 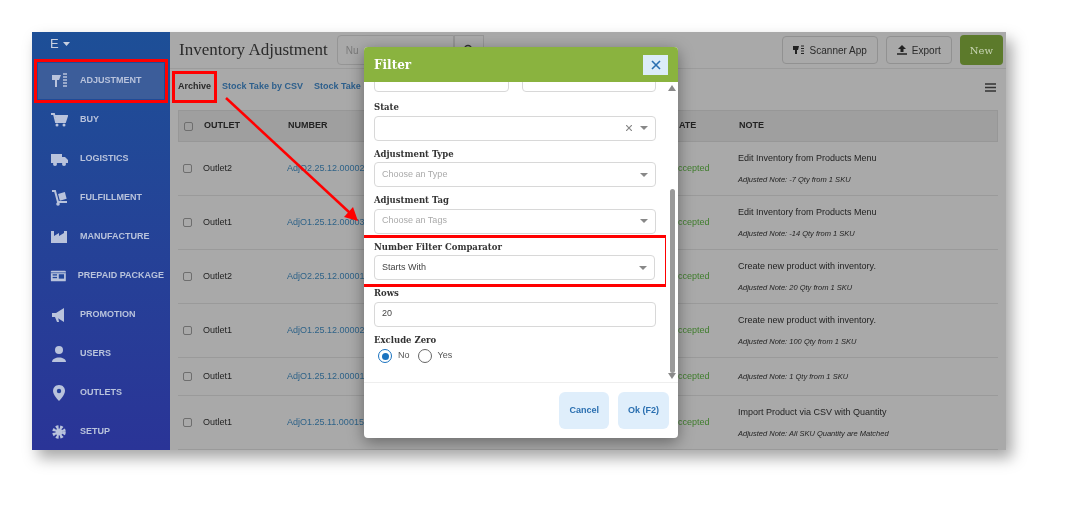 What do you see at coordinates (411, 200) in the screenshot?
I see `field-label: Adjustment Tag` at bounding box center [411, 200].